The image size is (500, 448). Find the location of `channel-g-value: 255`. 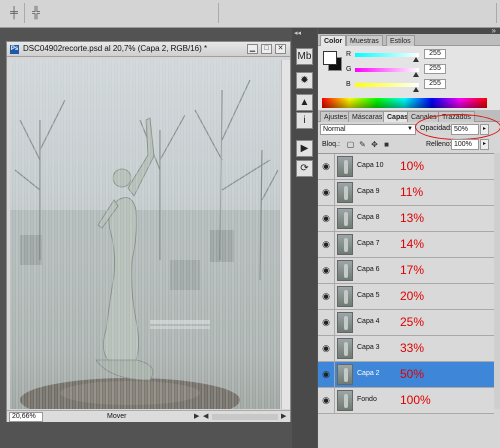

channel-g-value: 255 is located at coordinates (435, 69).